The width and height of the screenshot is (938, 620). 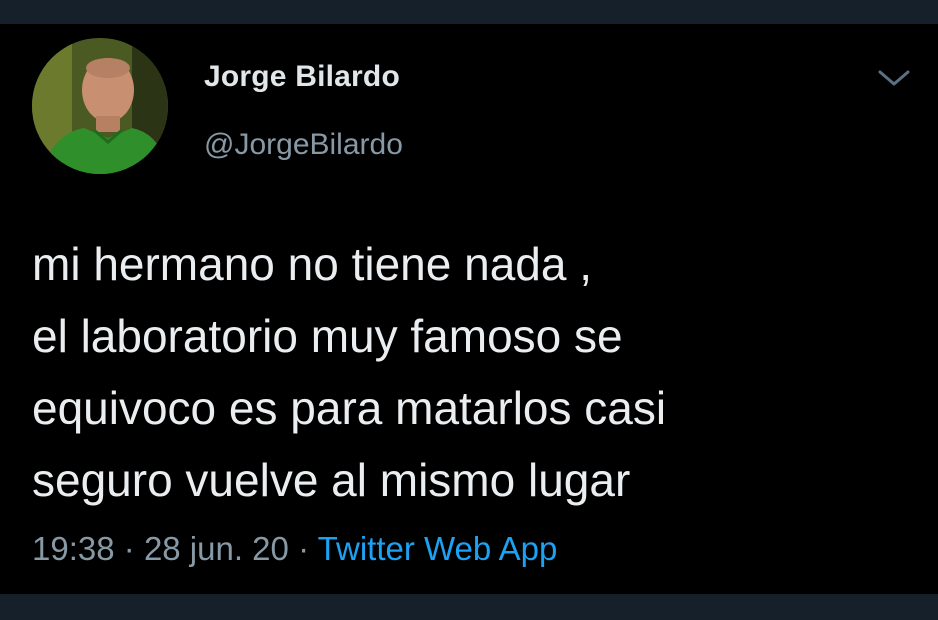 What do you see at coordinates (331, 480) in the screenshot?
I see `tweet-text-line: seguro vuelve al mismo lugar` at bounding box center [331, 480].